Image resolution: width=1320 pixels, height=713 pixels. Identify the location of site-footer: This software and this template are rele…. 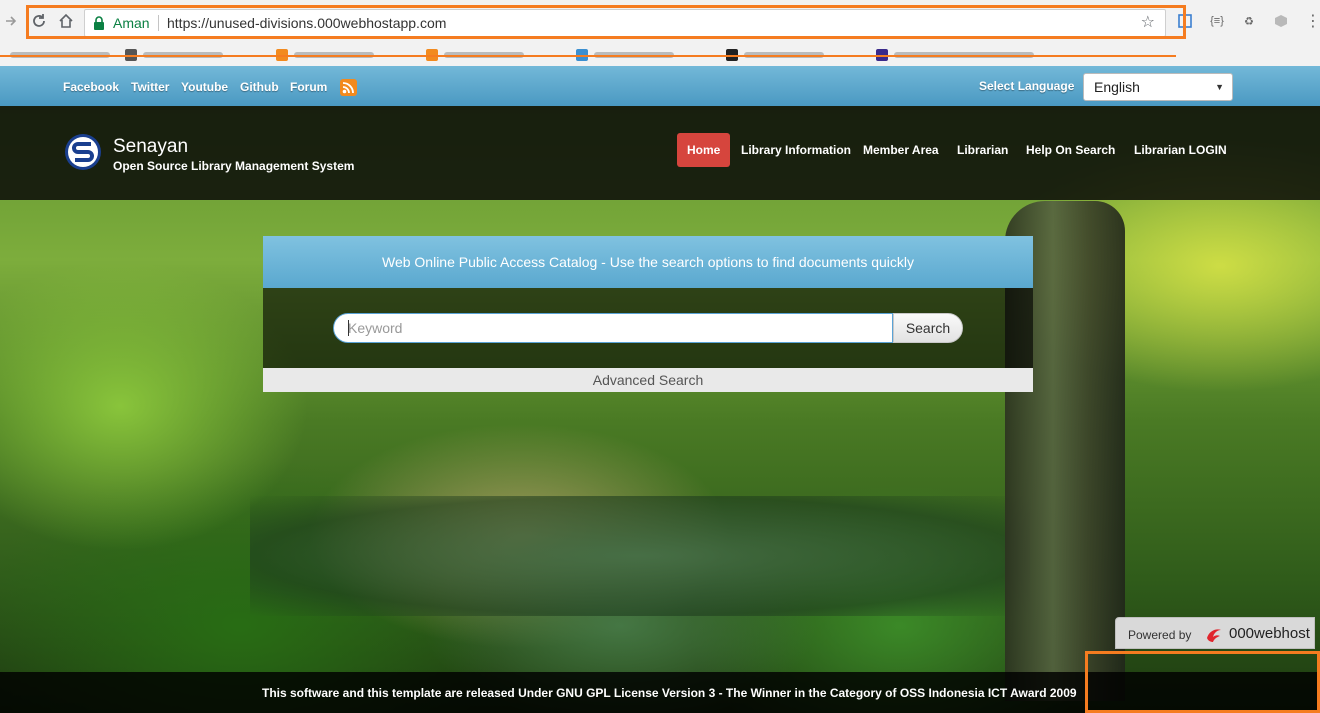
(660, 692).